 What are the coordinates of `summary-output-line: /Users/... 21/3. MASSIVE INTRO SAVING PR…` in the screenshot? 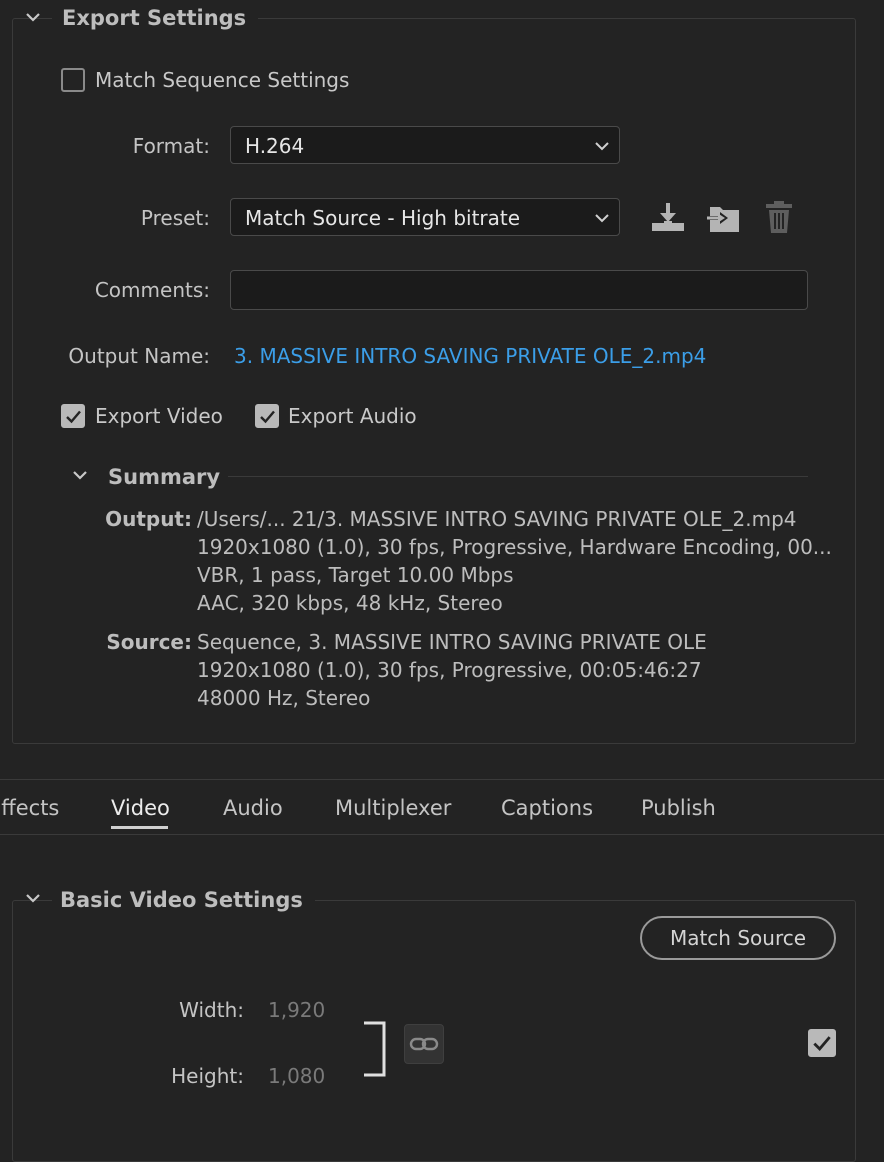 It's located at (497, 519).